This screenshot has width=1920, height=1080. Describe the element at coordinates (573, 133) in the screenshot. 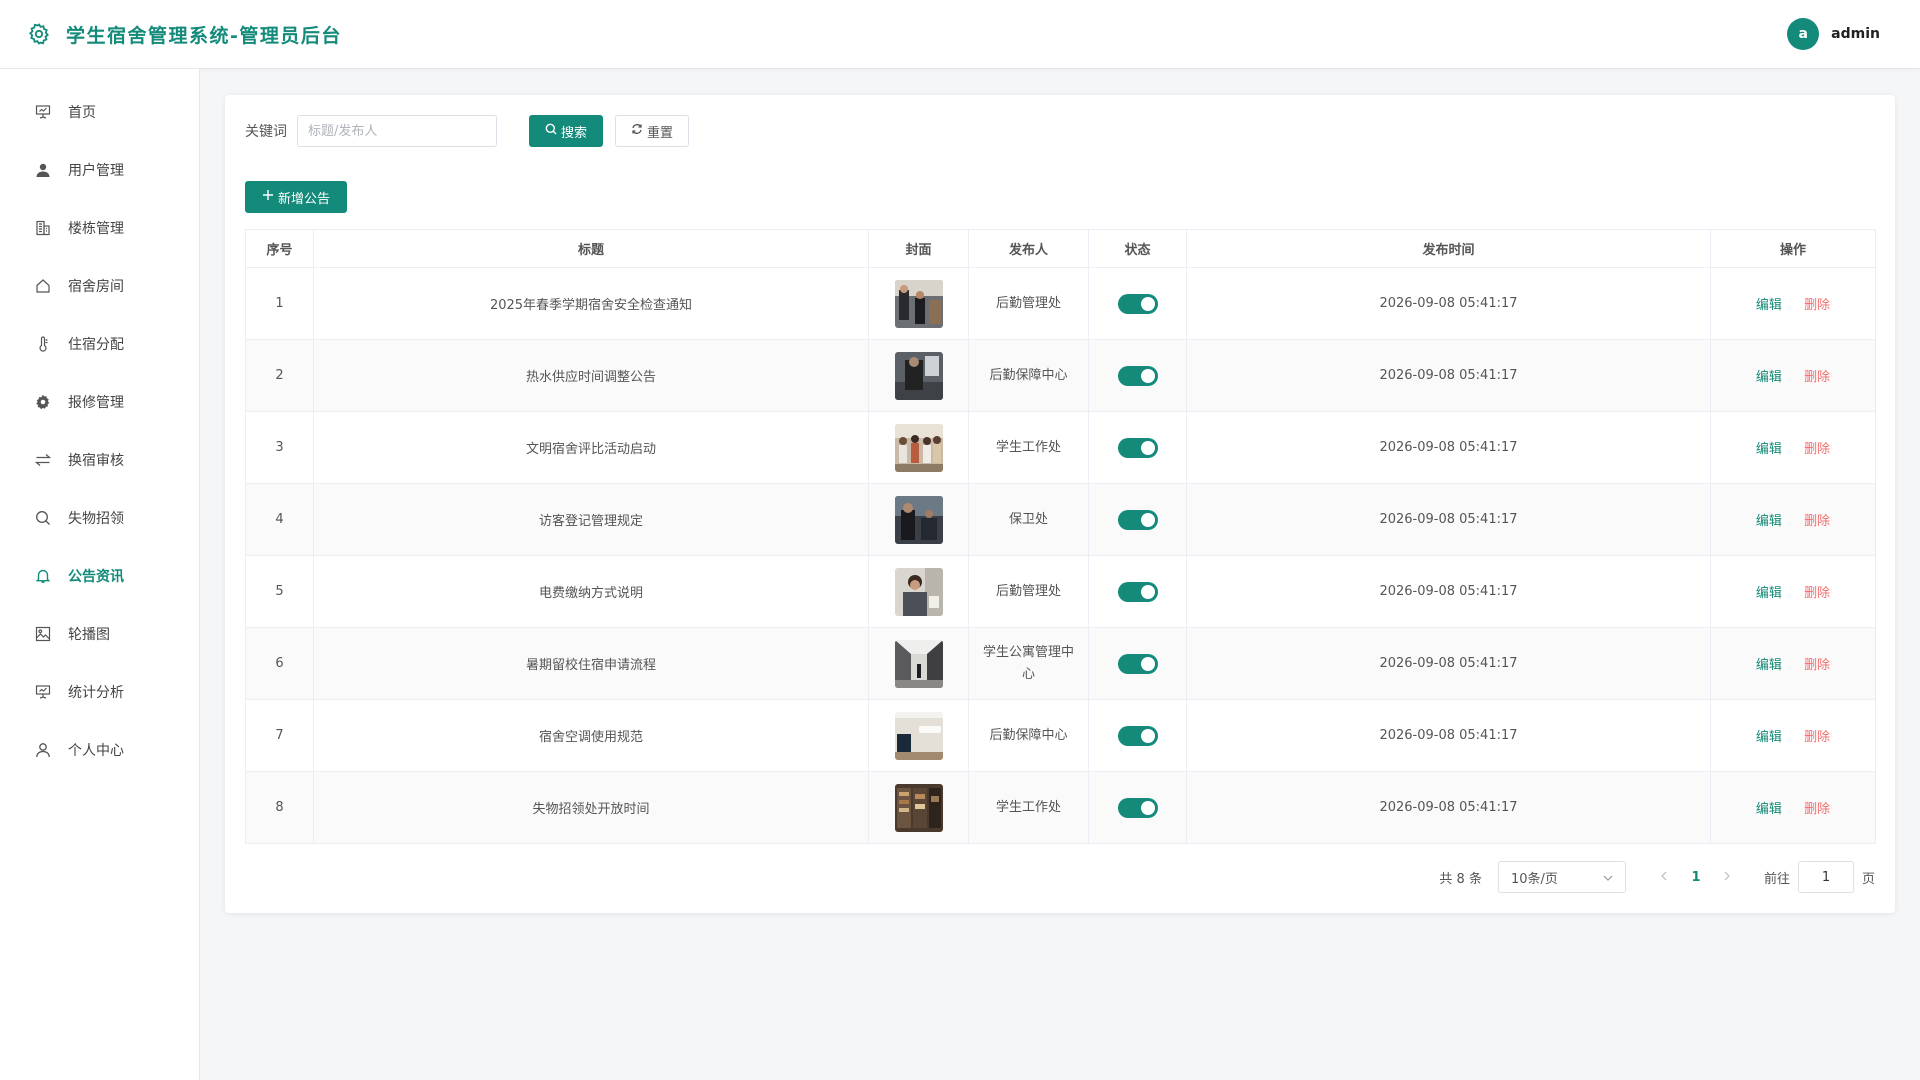

I see `search-button-label: 搜索` at that location.